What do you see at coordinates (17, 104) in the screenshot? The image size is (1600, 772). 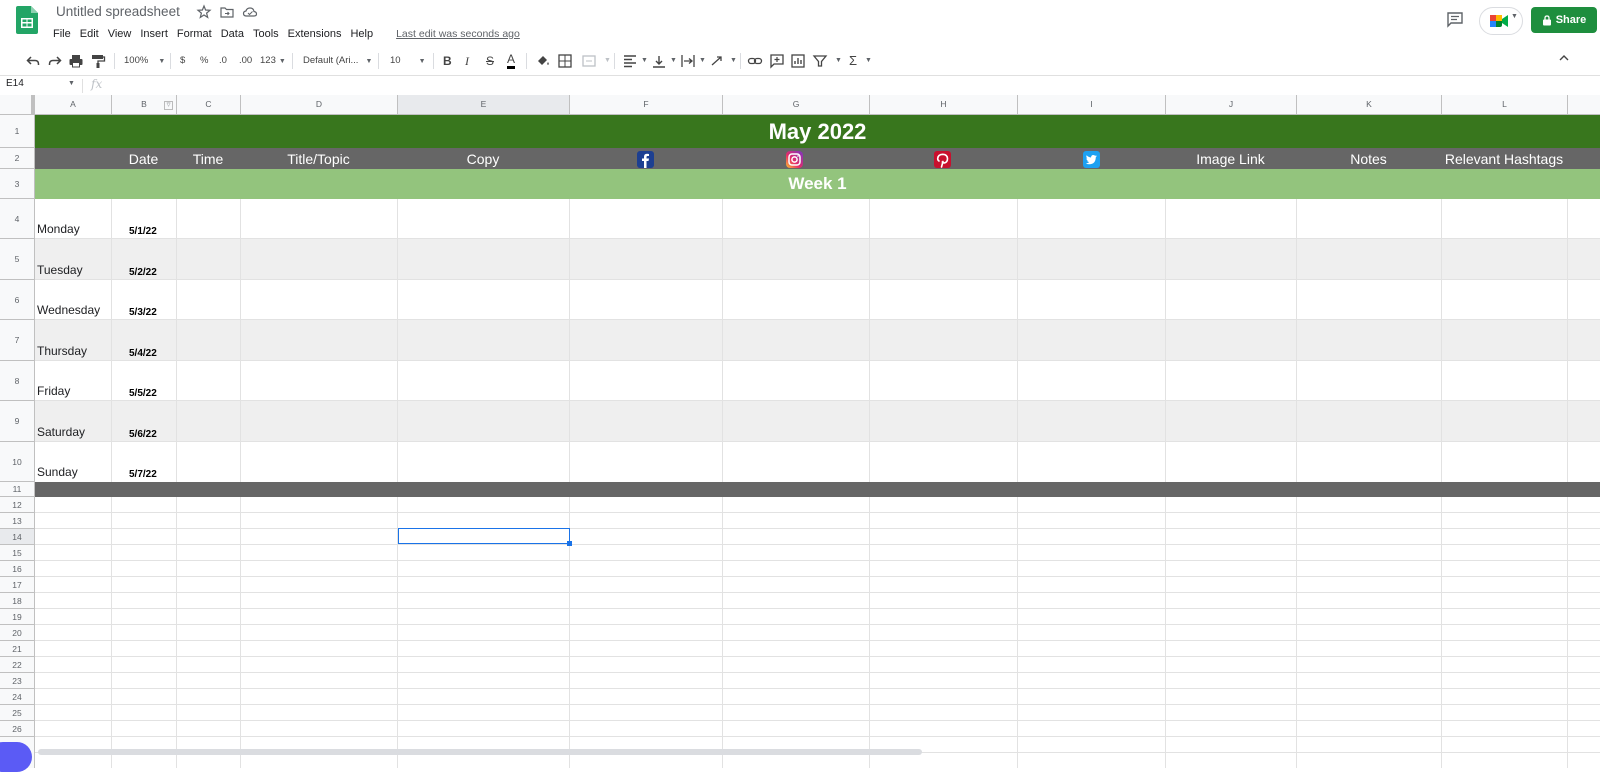 I see `select-all-corner` at bounding box center [17, 104].